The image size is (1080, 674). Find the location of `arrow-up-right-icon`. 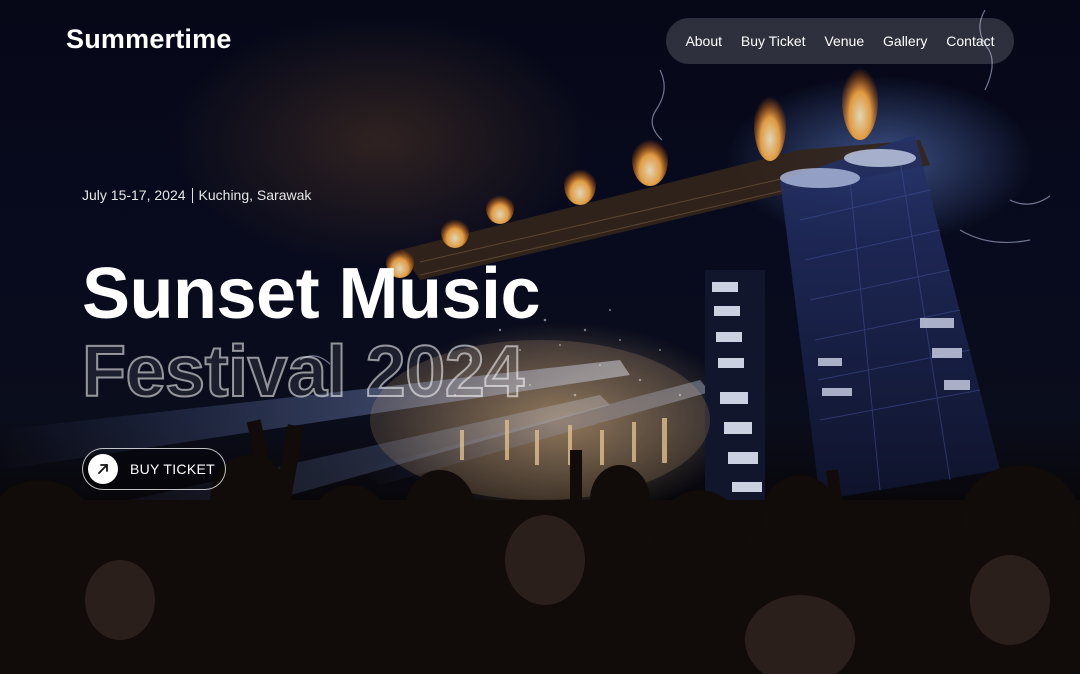

arrow-up-right-icon is located at coordinates (103, 469).